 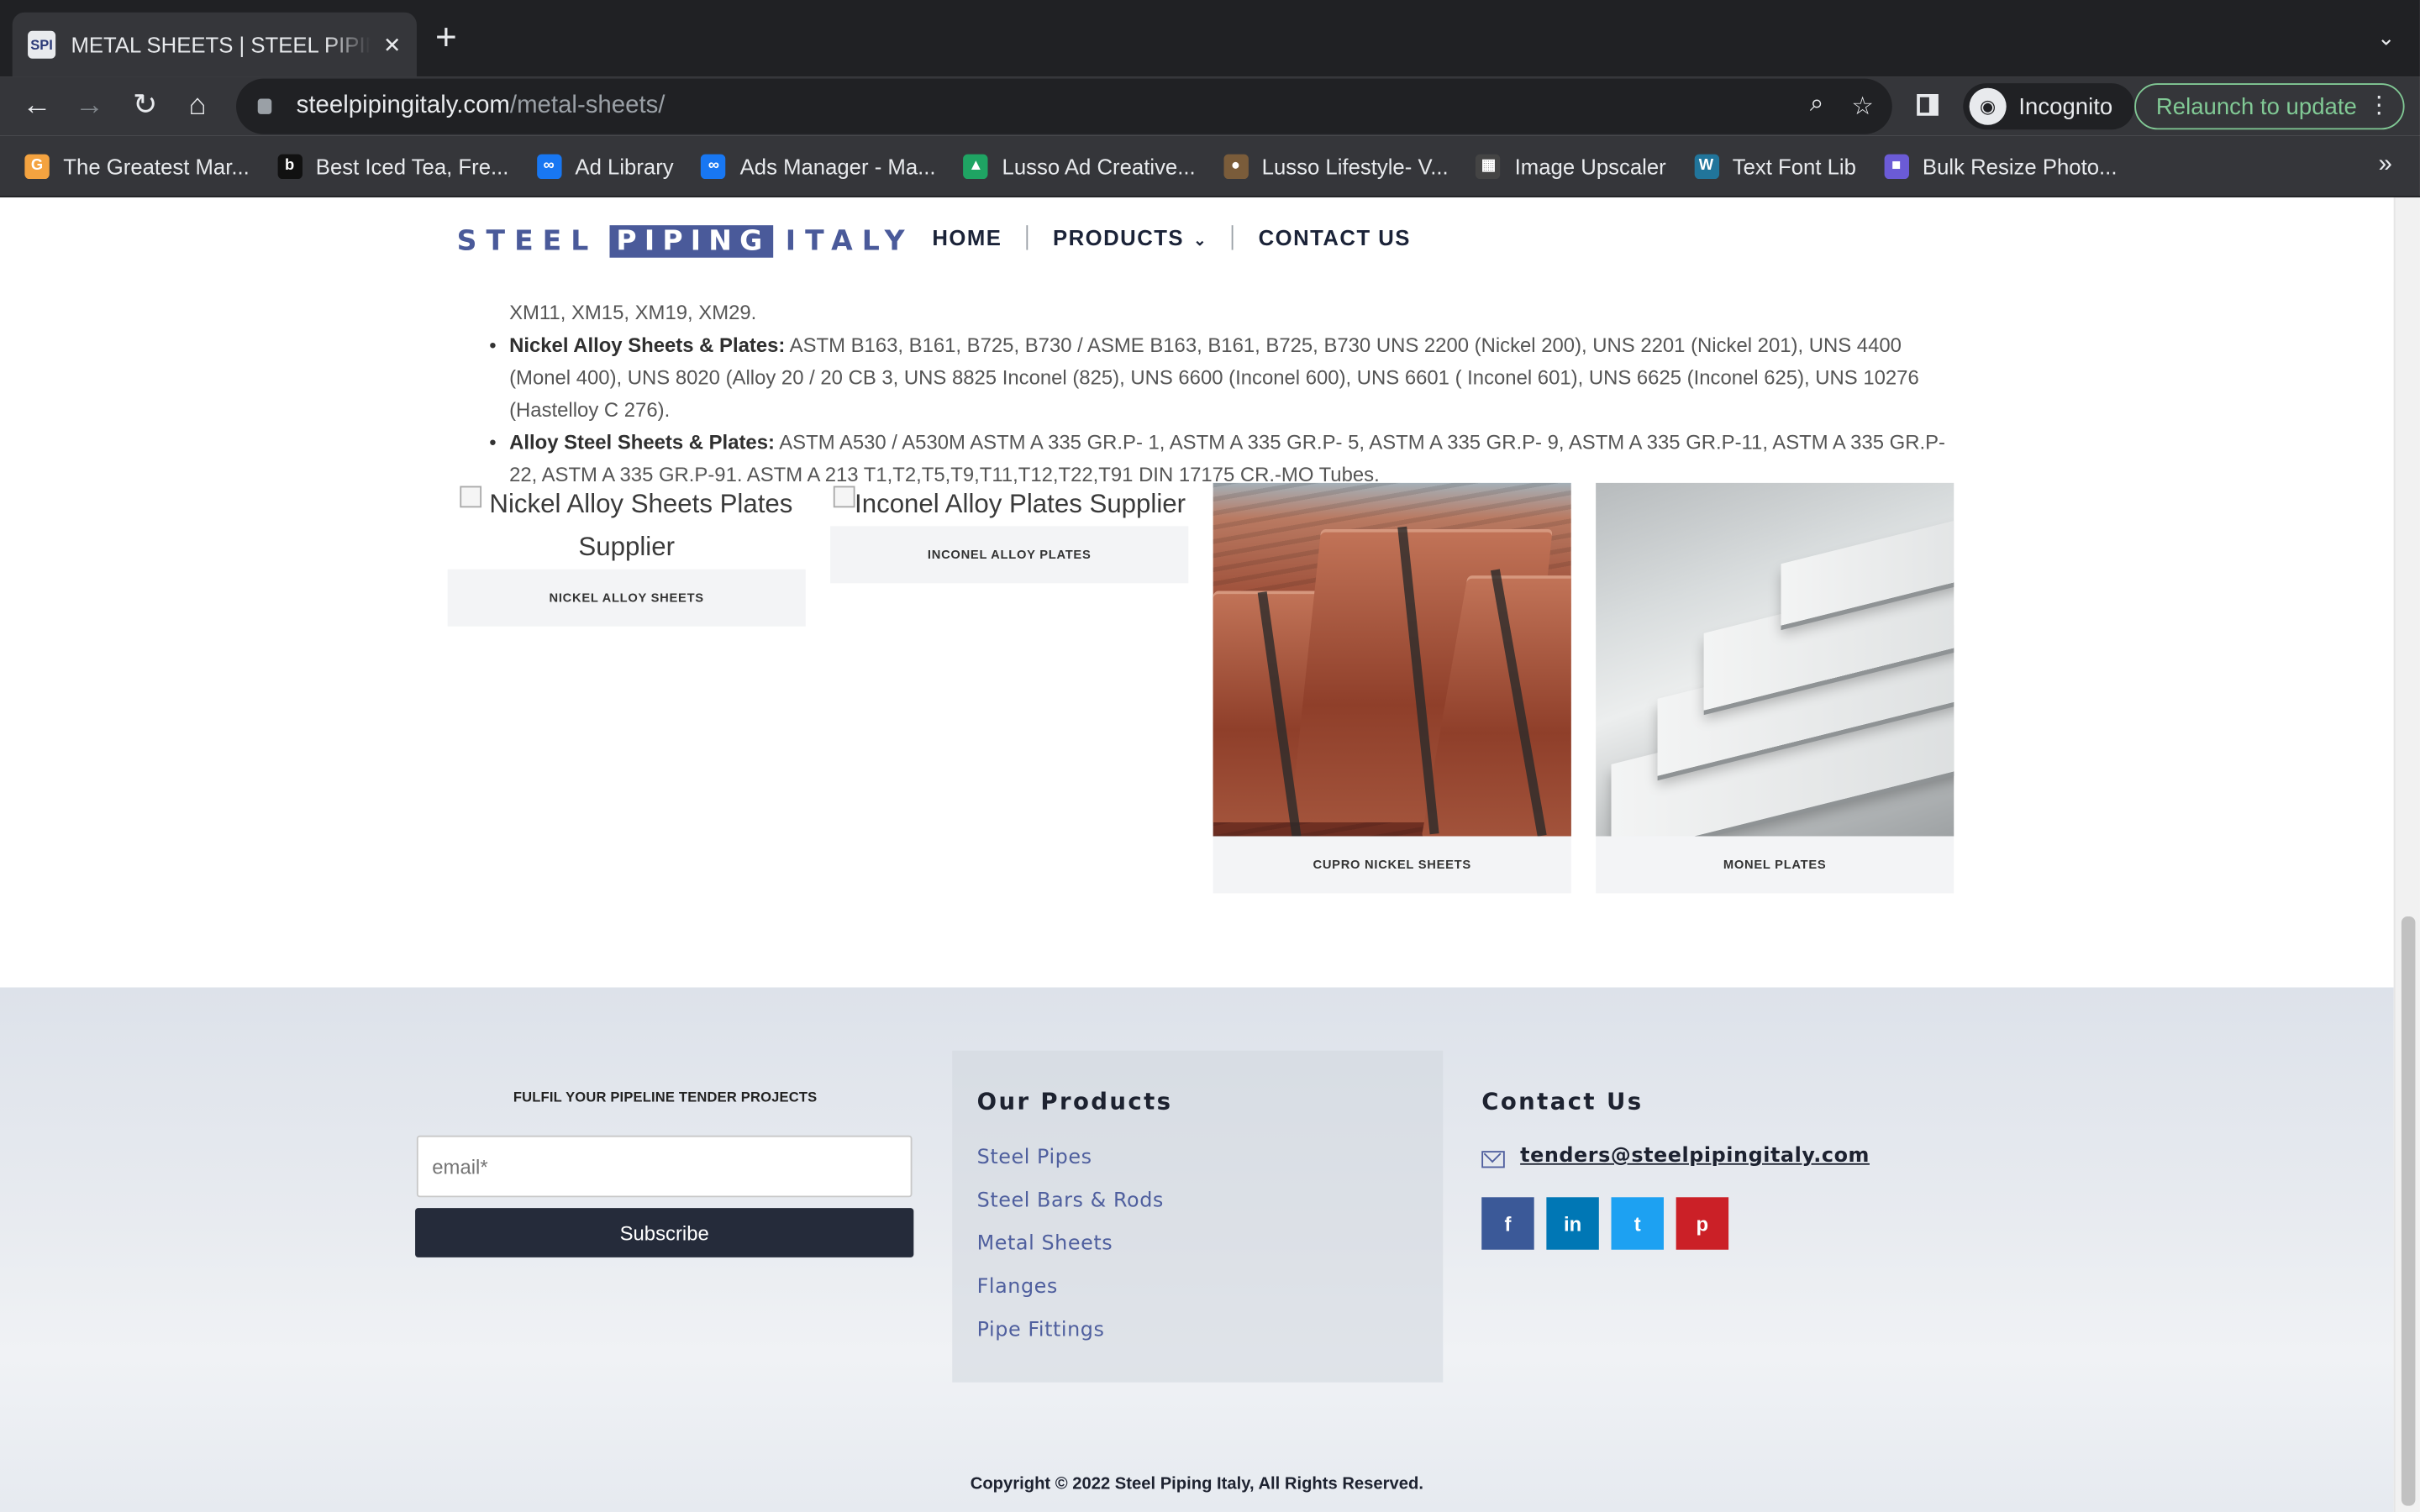 What do you see at coordinates (214, 44) in the screenshot?
I see `browser-tab-active: SPI METAL SHEETS | STEEL PIPING ITALY ✕` at bounding box center [214, 44].